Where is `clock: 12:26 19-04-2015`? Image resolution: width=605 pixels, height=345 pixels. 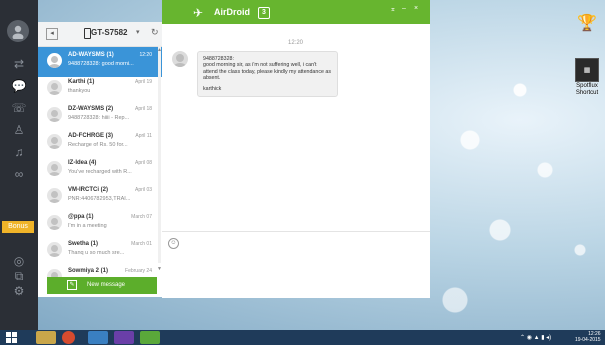
clock: 12:26 19-04-2015 is located at coordinates (588, 337).